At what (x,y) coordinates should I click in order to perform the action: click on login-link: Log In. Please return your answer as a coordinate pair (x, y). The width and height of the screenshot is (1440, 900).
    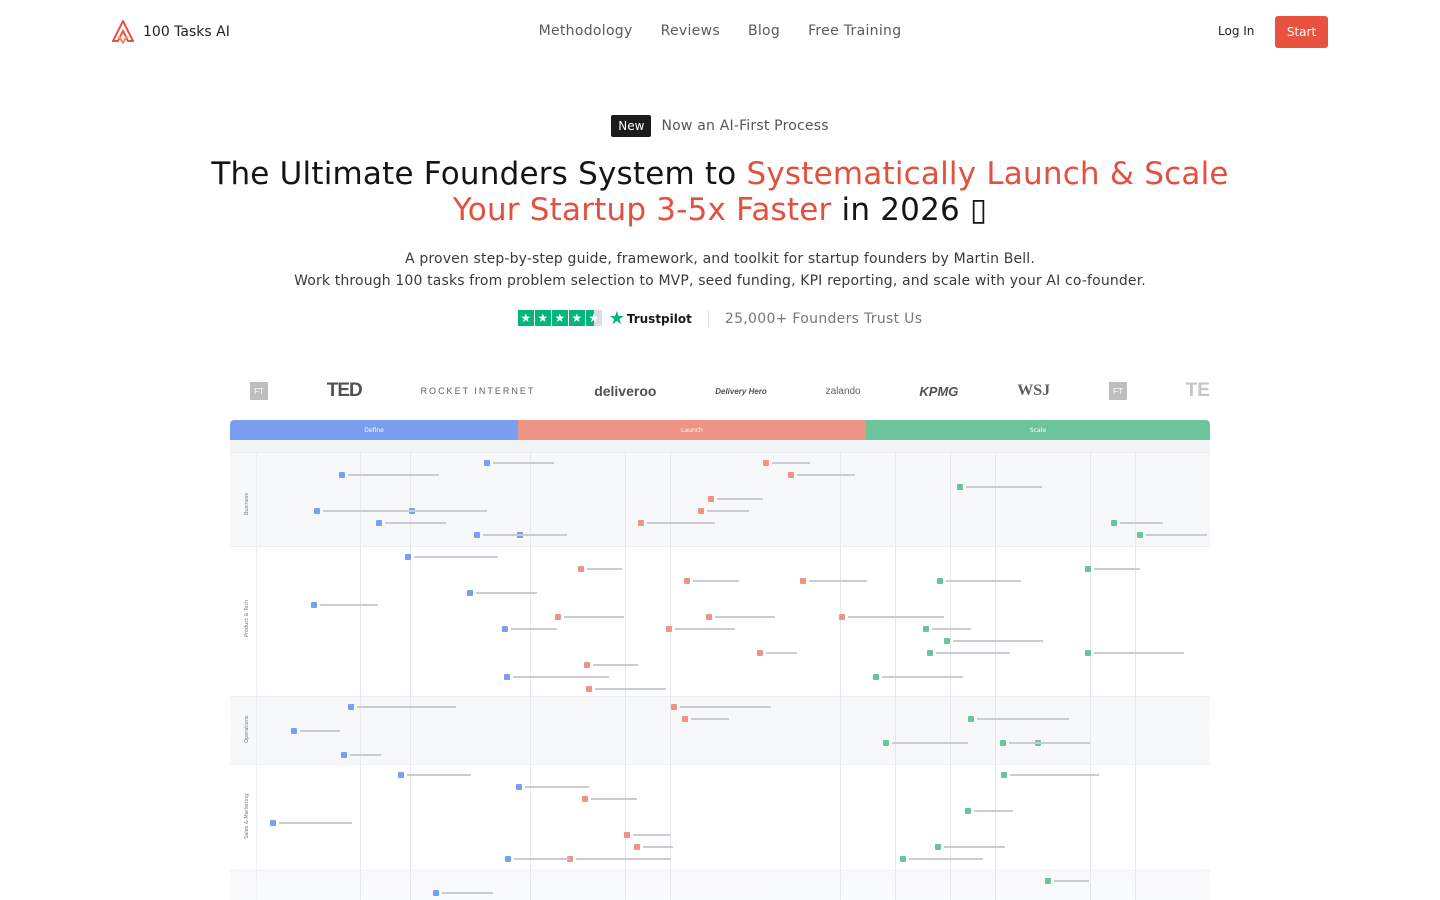
    Looking at the image, I should click on (1236, 31).